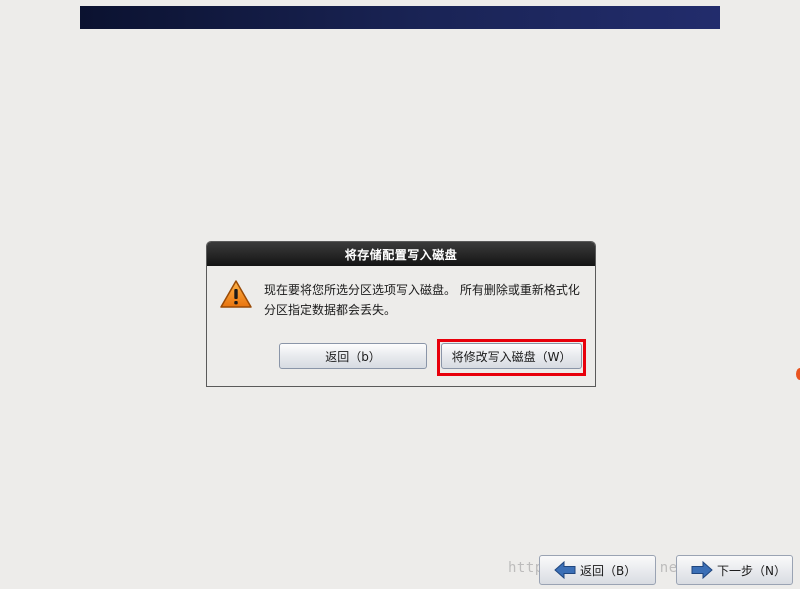  What do you see at coordinates (400, 17) in the screenshot?
I see `top-banner` at bounding box center [400, 17].